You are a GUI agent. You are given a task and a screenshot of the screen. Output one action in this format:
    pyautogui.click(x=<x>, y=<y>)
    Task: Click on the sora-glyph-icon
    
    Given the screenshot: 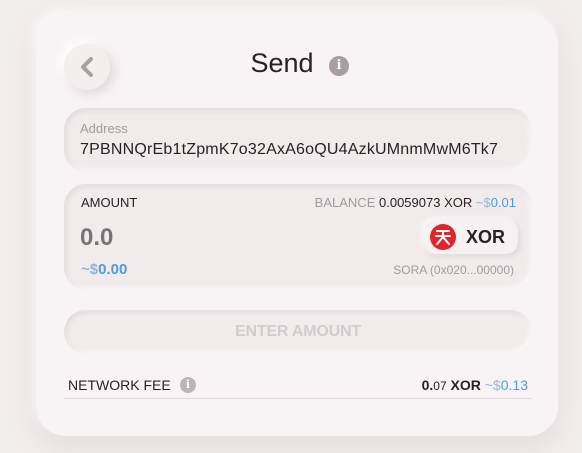 What is the action you would take?
    pyautogui.click(x=443, y=237)
    